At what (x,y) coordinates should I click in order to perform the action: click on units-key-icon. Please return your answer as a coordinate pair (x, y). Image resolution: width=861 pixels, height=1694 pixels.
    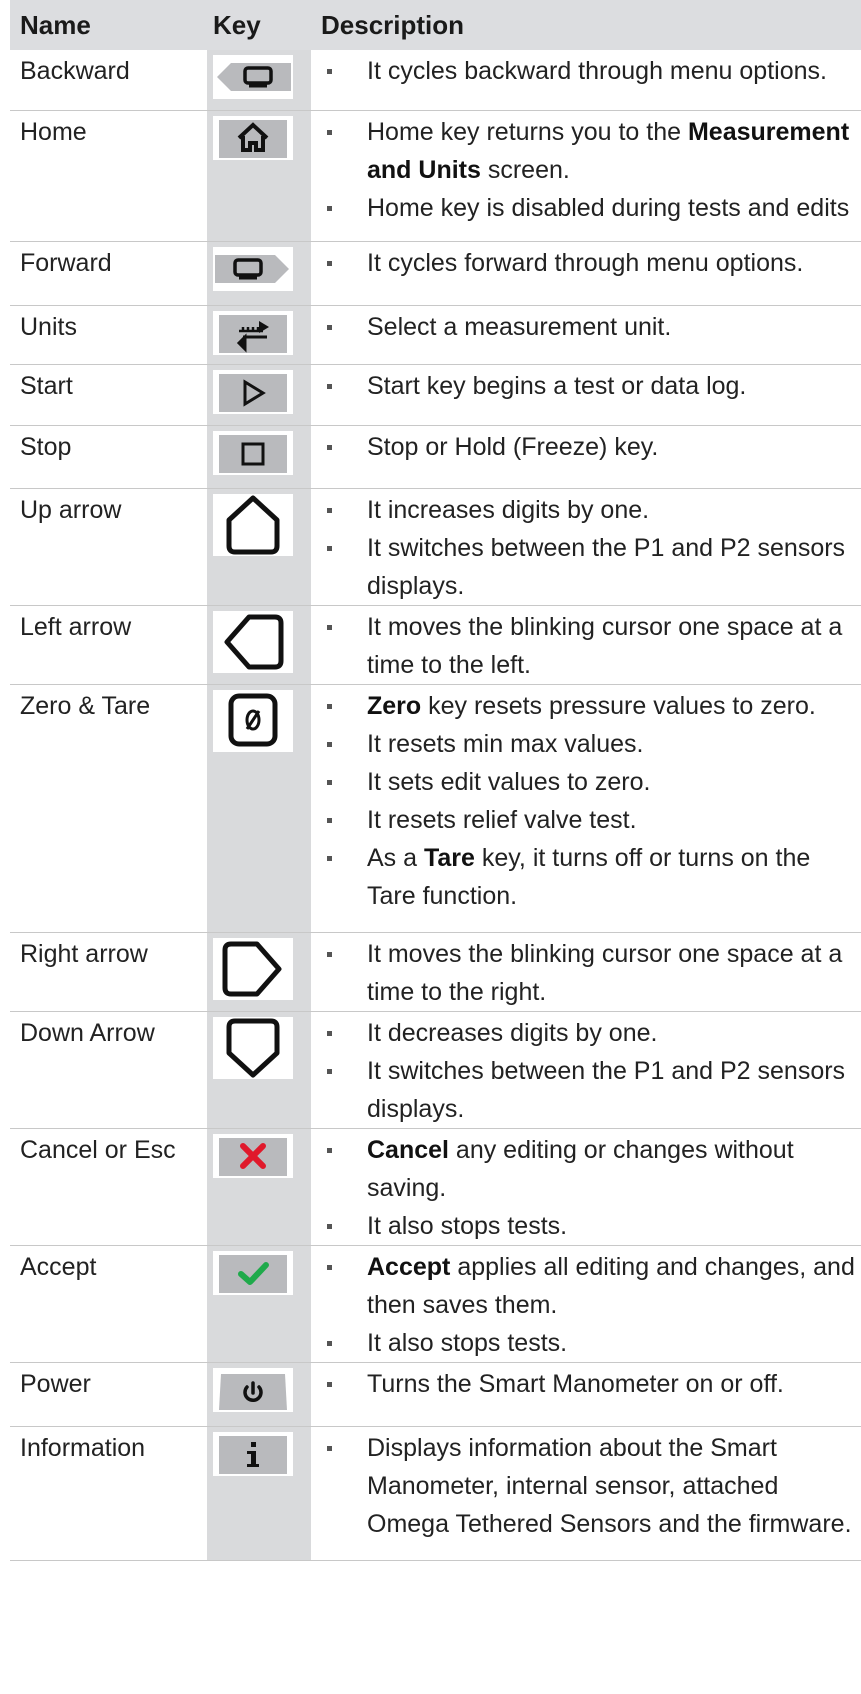
    Looking at the image, I should click on (253, 332).